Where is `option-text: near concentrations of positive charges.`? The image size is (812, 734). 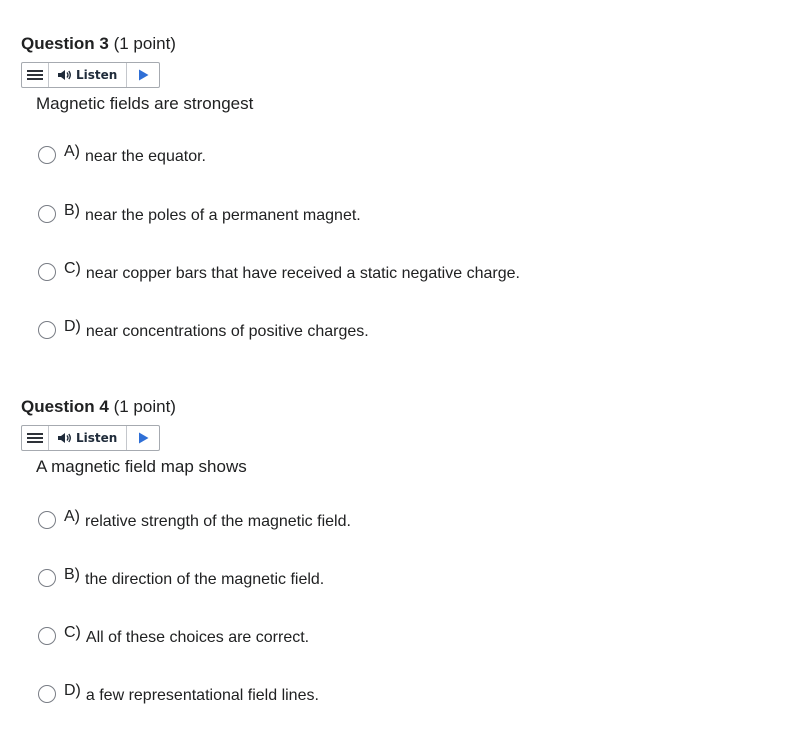 option-text: near concentrations of positive charges. is located at coordinates (227, 331).